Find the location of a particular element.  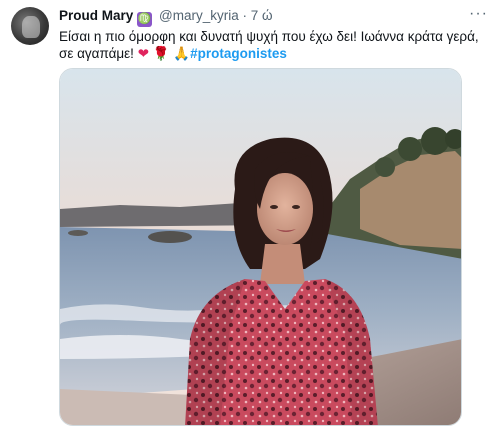

avatar-silhouette is located at coordinates (31, 27).